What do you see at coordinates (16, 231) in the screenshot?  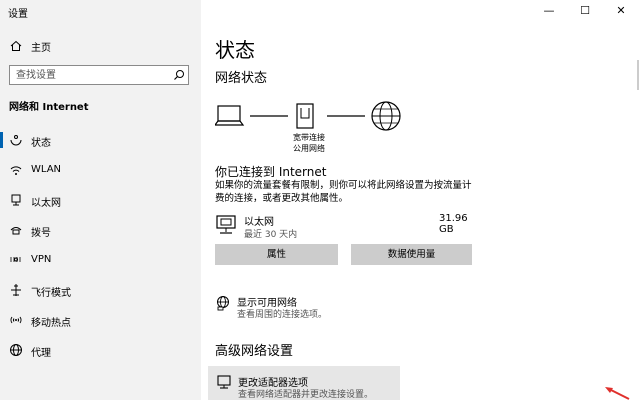 I see `dialup-icon` at bounding box center [16, 231].